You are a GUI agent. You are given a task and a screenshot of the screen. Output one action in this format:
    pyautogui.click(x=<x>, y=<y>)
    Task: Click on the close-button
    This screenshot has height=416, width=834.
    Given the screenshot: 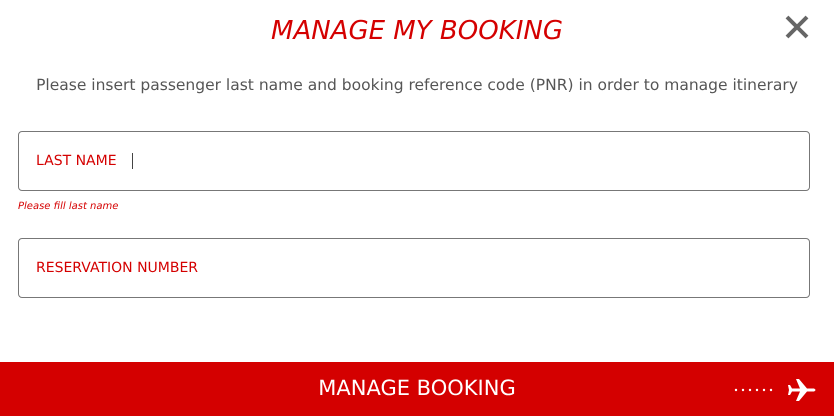 What is the action you would take?
    pyautogui.click(x=797, y=27)
    